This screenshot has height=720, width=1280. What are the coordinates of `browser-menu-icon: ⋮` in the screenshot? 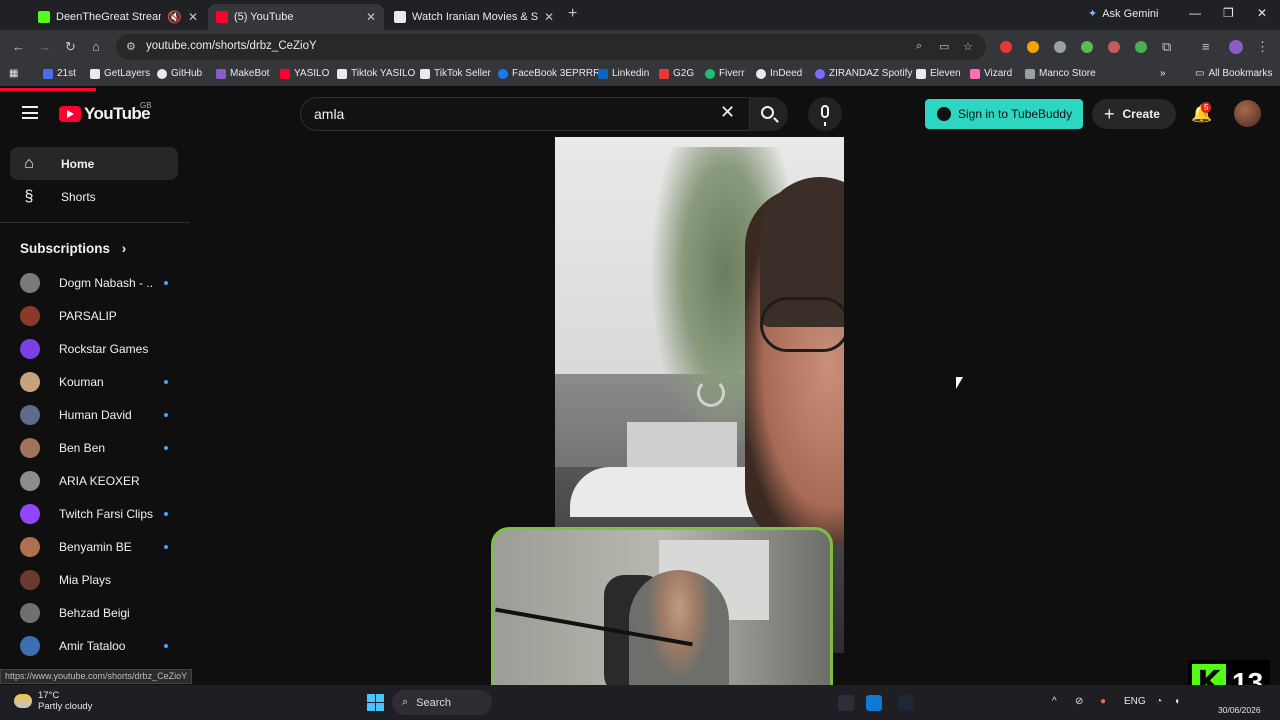 It's located at (1262, 47).